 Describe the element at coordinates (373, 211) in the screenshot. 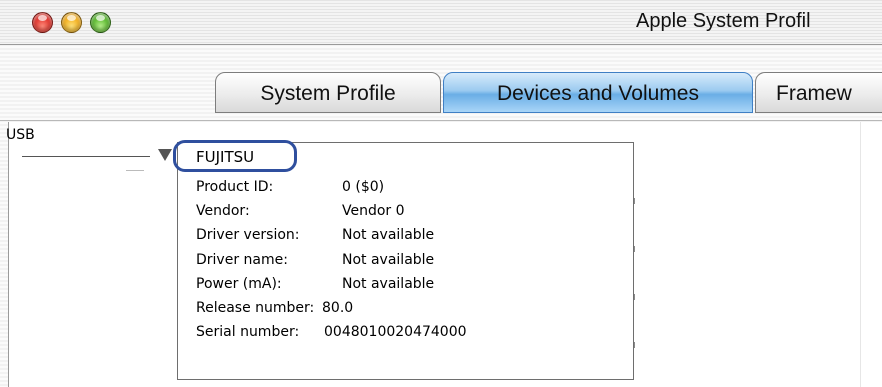

I see `property-value: Vendor 0` at that location.